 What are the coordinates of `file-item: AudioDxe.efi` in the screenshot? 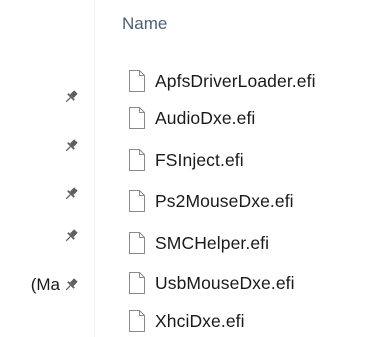 It's located at (247, 118).